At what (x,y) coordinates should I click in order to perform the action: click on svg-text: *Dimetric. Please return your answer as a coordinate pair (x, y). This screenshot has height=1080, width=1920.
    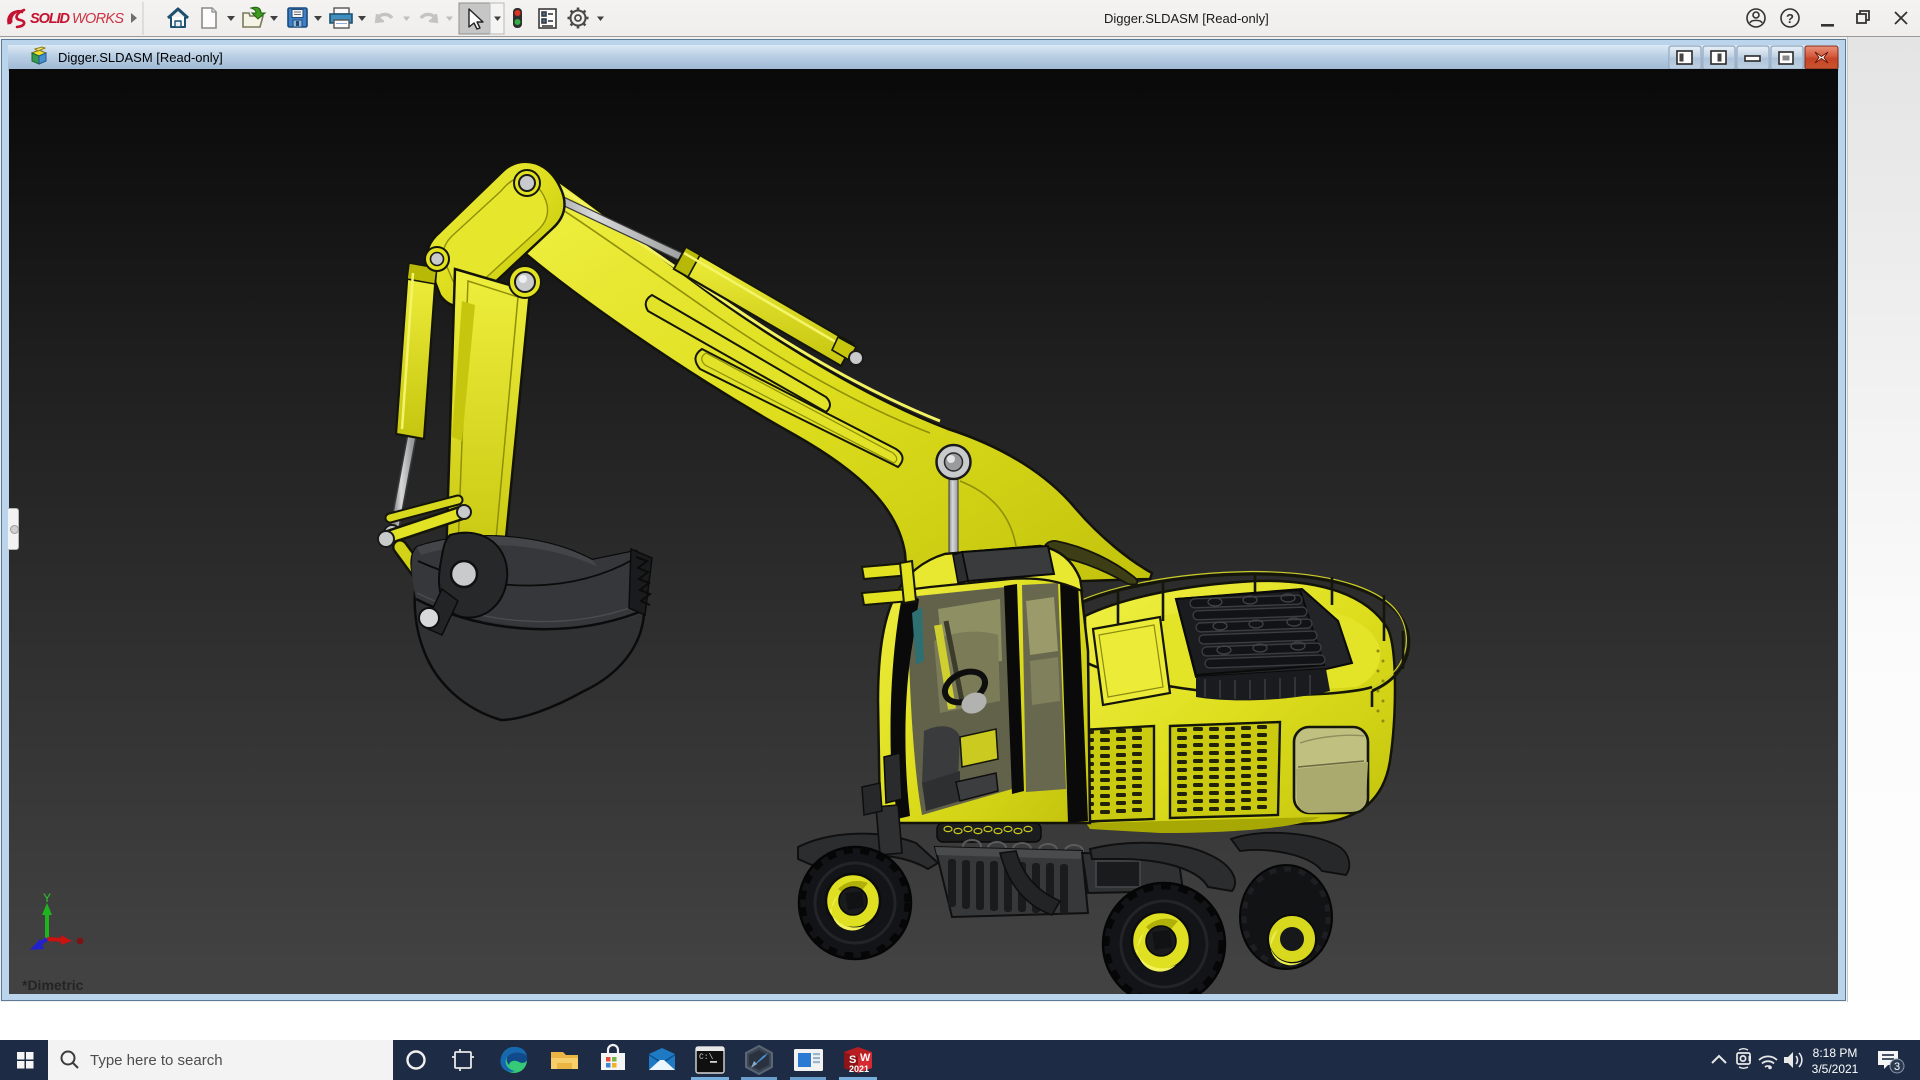
    Looking at the image, I should click on (53, 985).